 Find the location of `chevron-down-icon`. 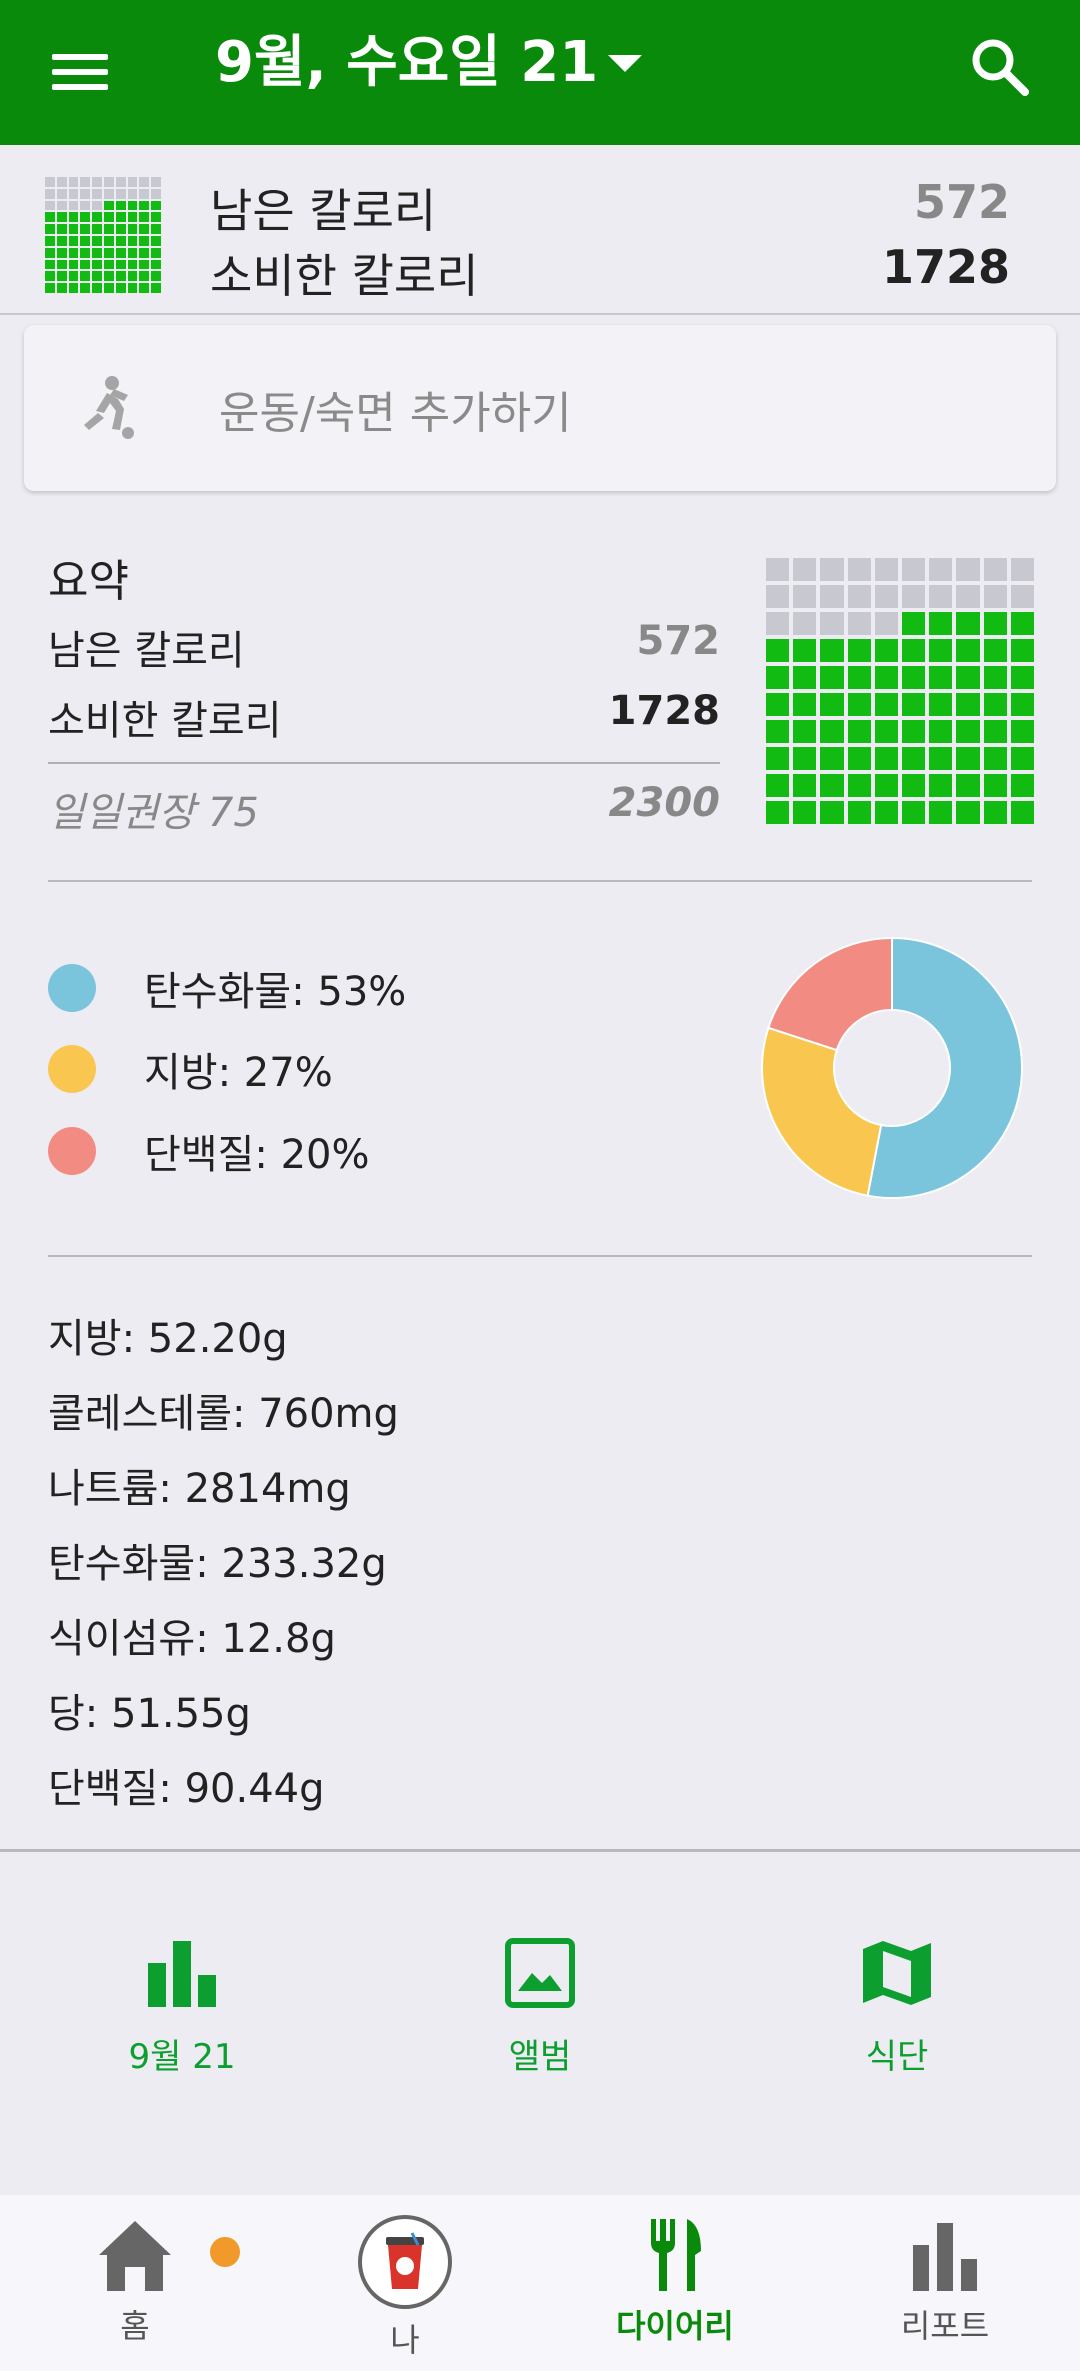

chevron-down-icon is located at coordinates (625, 63).